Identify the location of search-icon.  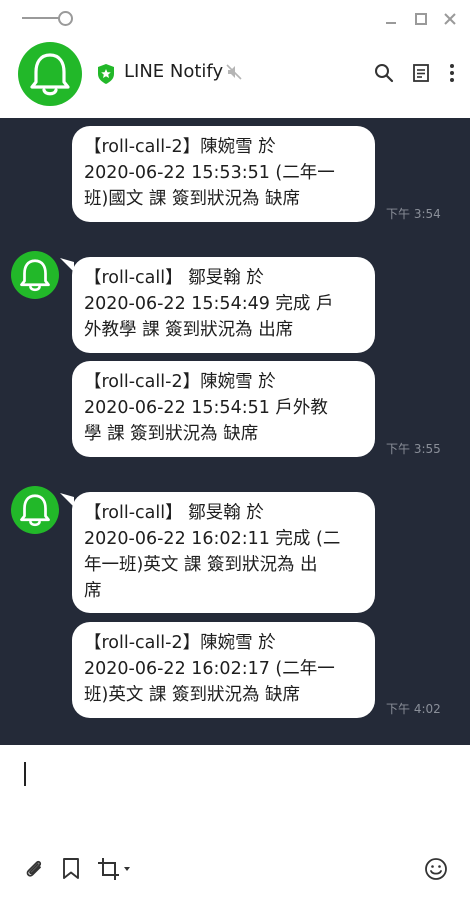
(384, 73).